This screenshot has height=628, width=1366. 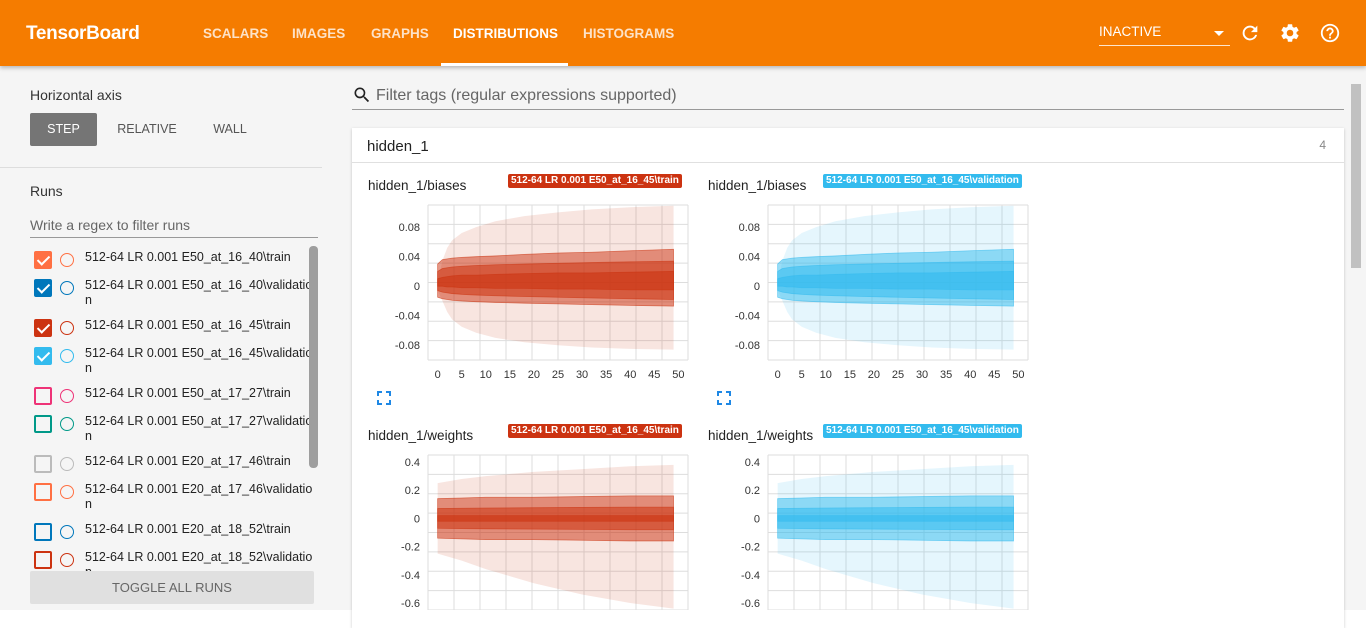 What do you see at coordinates (510, 375) in the screenshot?
I see `x-tick-label: 15` at bounding box center [510, 375].